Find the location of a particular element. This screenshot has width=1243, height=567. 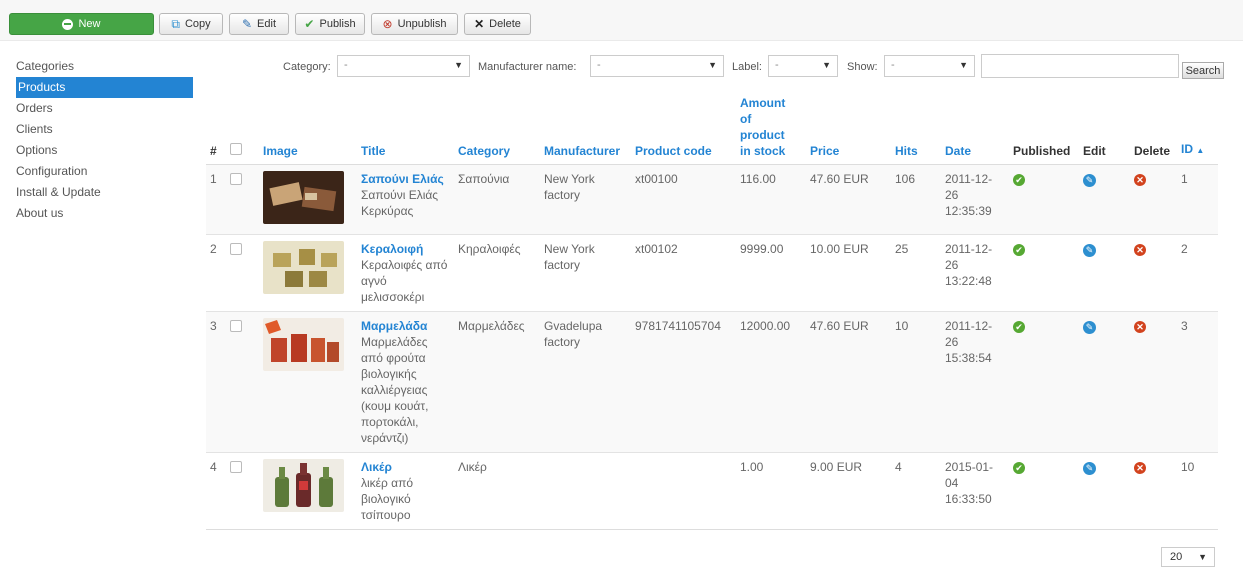

select-all-checkbox is located at coordinates (236, 149).